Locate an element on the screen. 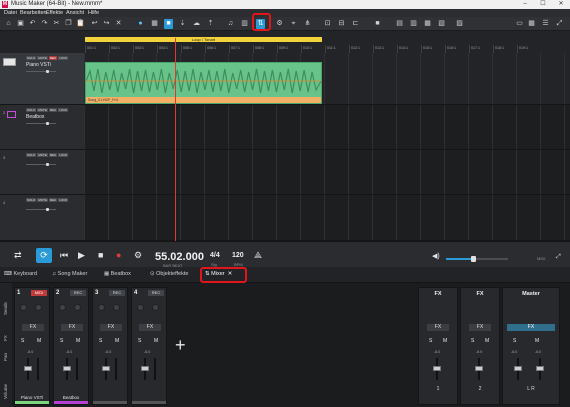 The image size is (570, 407). track-header-2: 2 SOLO MUTE REC LOCK Beatbox is located at coordinates (42, 127).